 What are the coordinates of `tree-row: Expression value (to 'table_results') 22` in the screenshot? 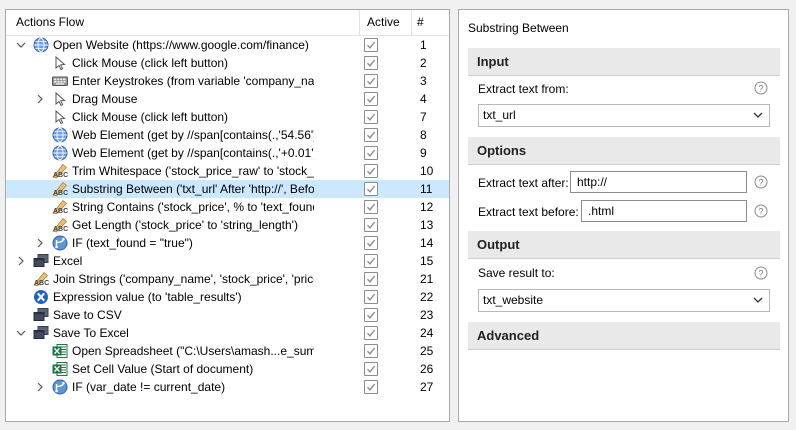 It's located at (227, 297).